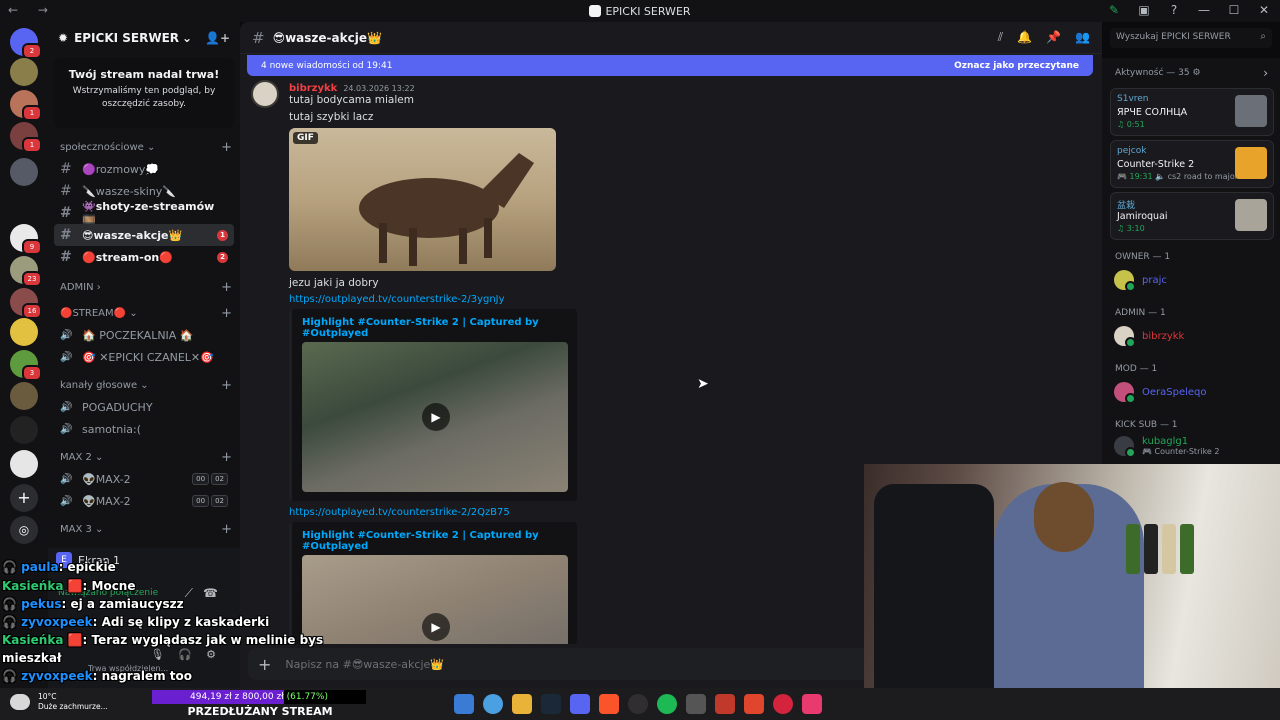  What do you see at coordinates (1140, 281) in the screenshot?
I see `member-item: prajc` at bounding box center [1140, 281].